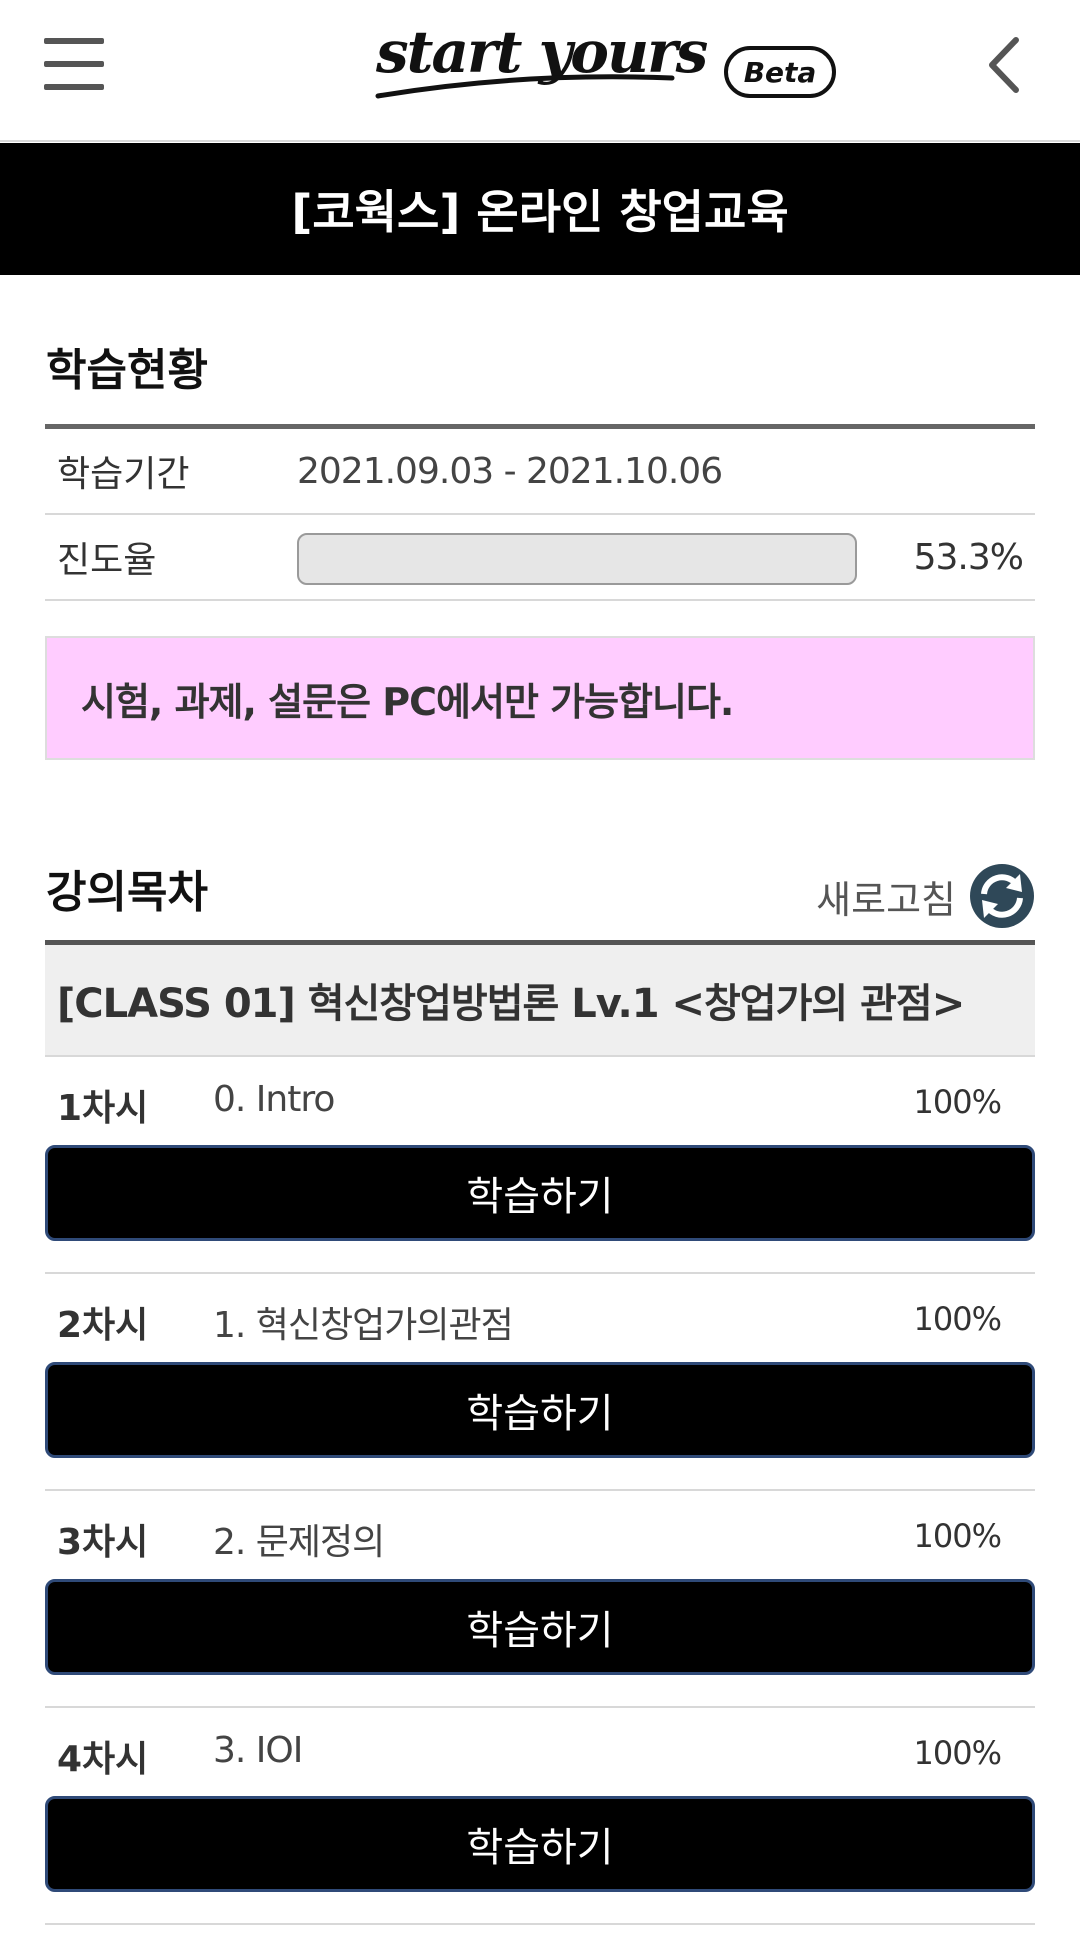 This screenshot has height=1947, width=1080. What do you see at coordinates (510, 471) in the screenshot?
I see `period-value: 2021.09.03 - 2021.10.06` at bounding box center [510, 471].